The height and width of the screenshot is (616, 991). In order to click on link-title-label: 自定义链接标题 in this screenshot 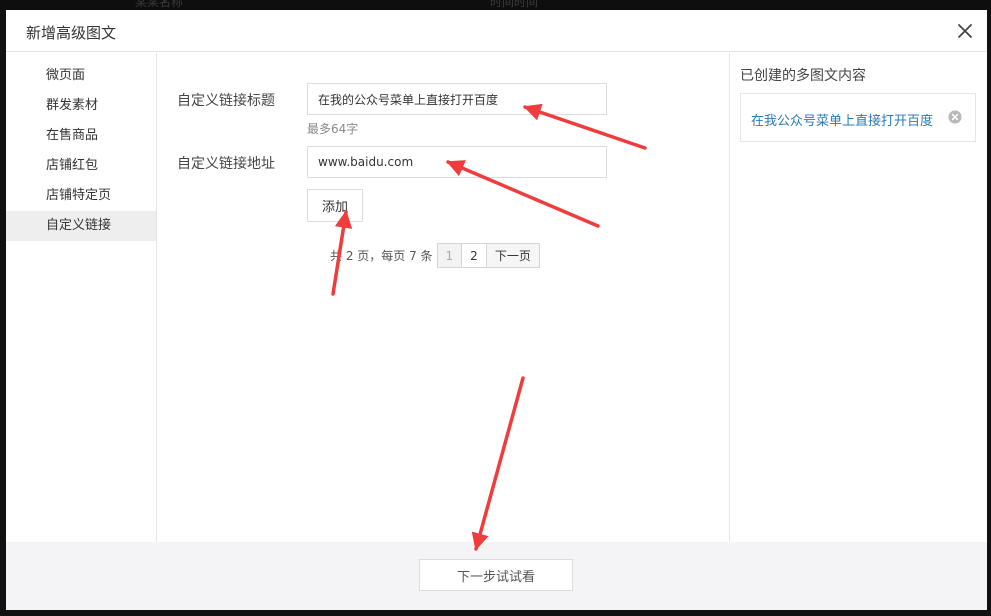, I will do `click(226, 101)`.